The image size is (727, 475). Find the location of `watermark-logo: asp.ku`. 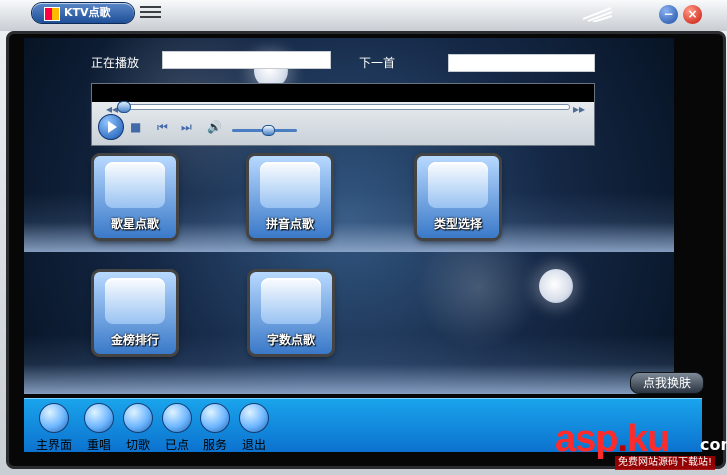

watermark-logo: asp.ku is located at coordinates (612, 439).